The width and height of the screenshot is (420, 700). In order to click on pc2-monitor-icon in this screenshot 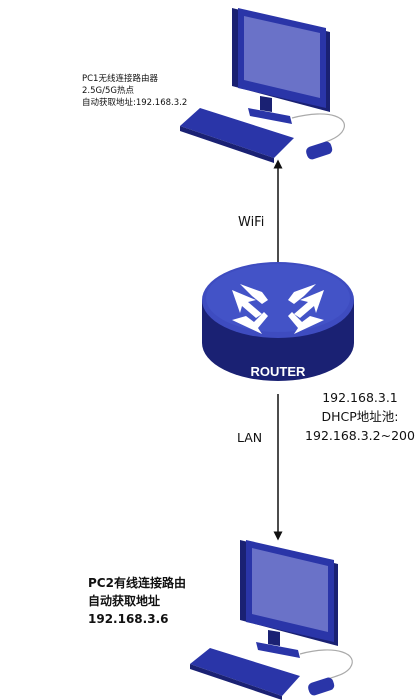, I will do `click(289, 599)`.